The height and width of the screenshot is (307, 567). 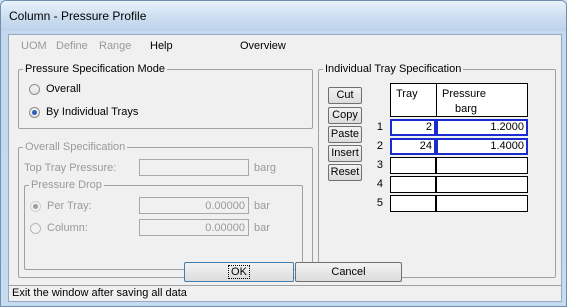 What do you see at coordinates (194, 205) in the screenshot?
I see `per-tray-drop-field: 0.00000` at bounding box center [194, 205].